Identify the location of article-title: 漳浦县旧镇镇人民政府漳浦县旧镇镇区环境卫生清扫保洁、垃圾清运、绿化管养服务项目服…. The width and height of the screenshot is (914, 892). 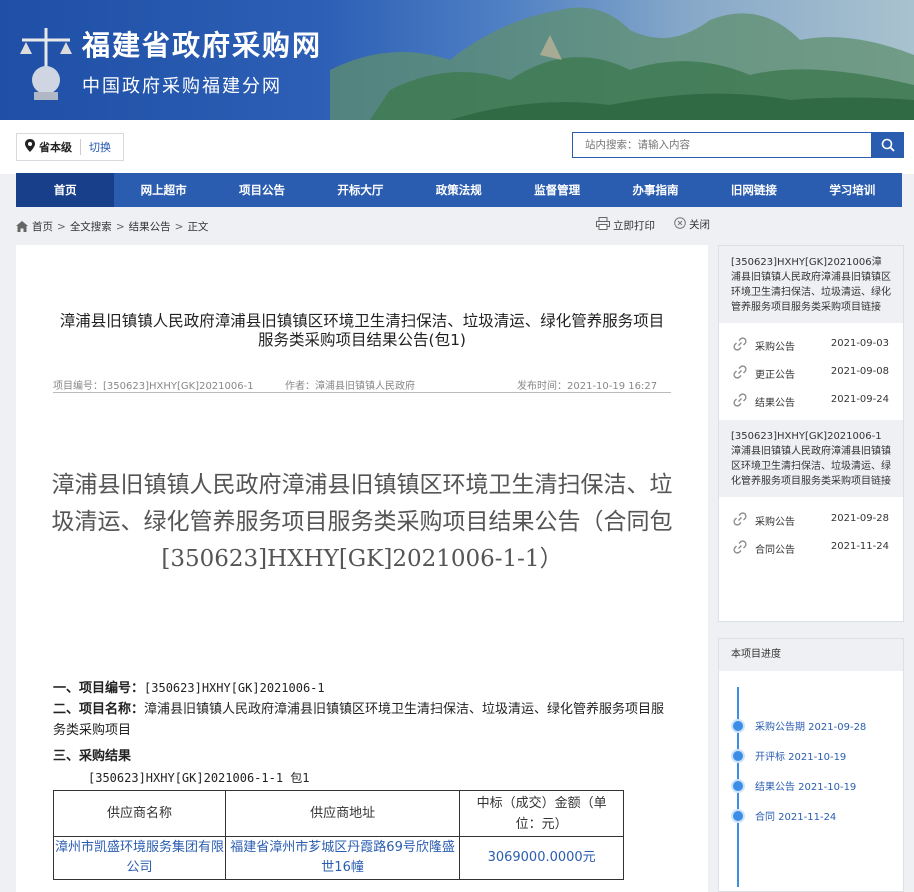
(362, 330).